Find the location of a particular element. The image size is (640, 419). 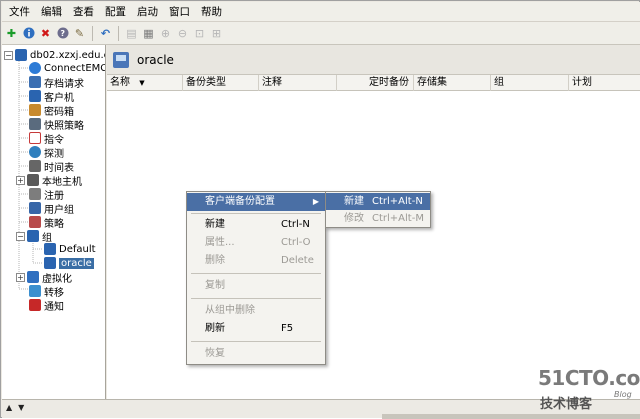

connect-icon is located at coordinates (35, 68).